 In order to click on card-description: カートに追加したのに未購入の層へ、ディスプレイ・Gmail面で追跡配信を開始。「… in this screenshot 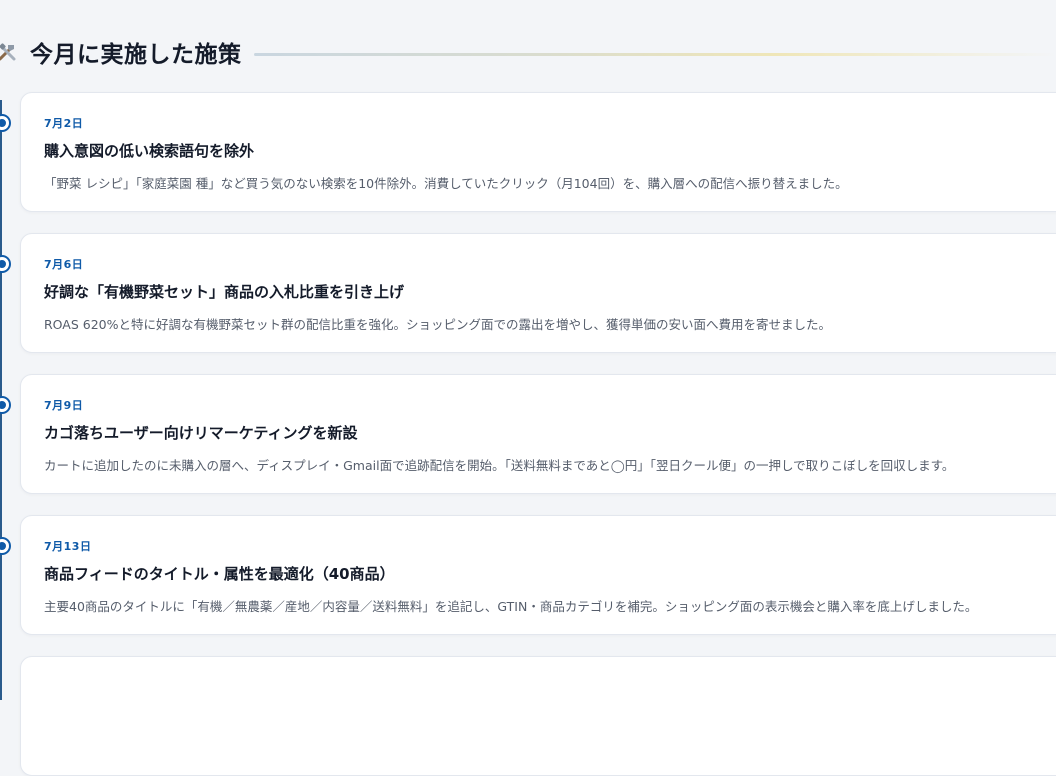, I will do `click(499, 464)`.